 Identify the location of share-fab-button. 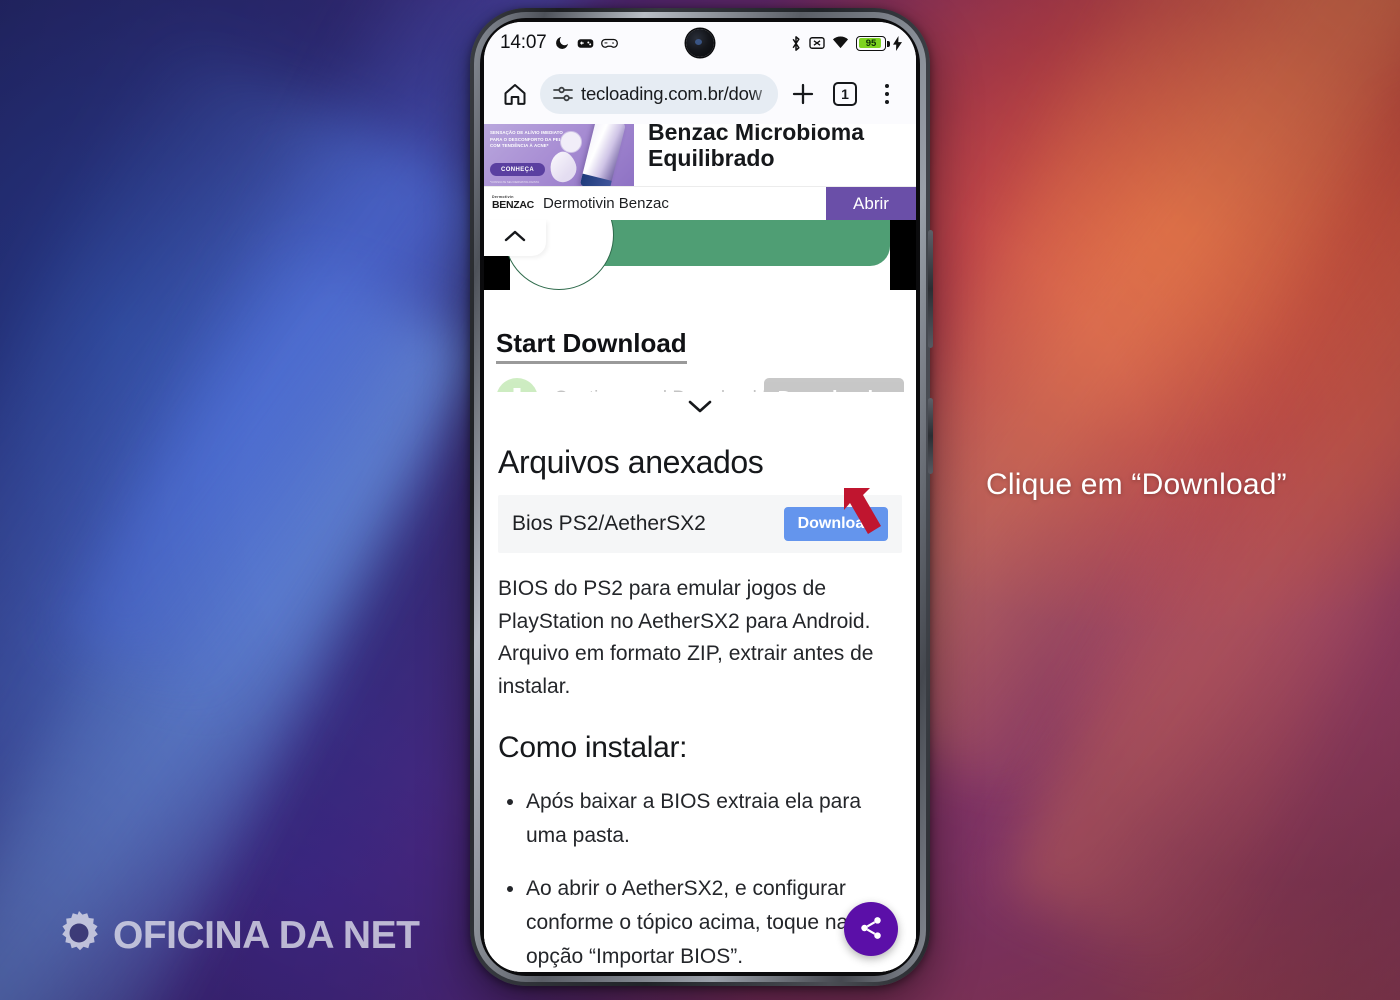
(871, 929).